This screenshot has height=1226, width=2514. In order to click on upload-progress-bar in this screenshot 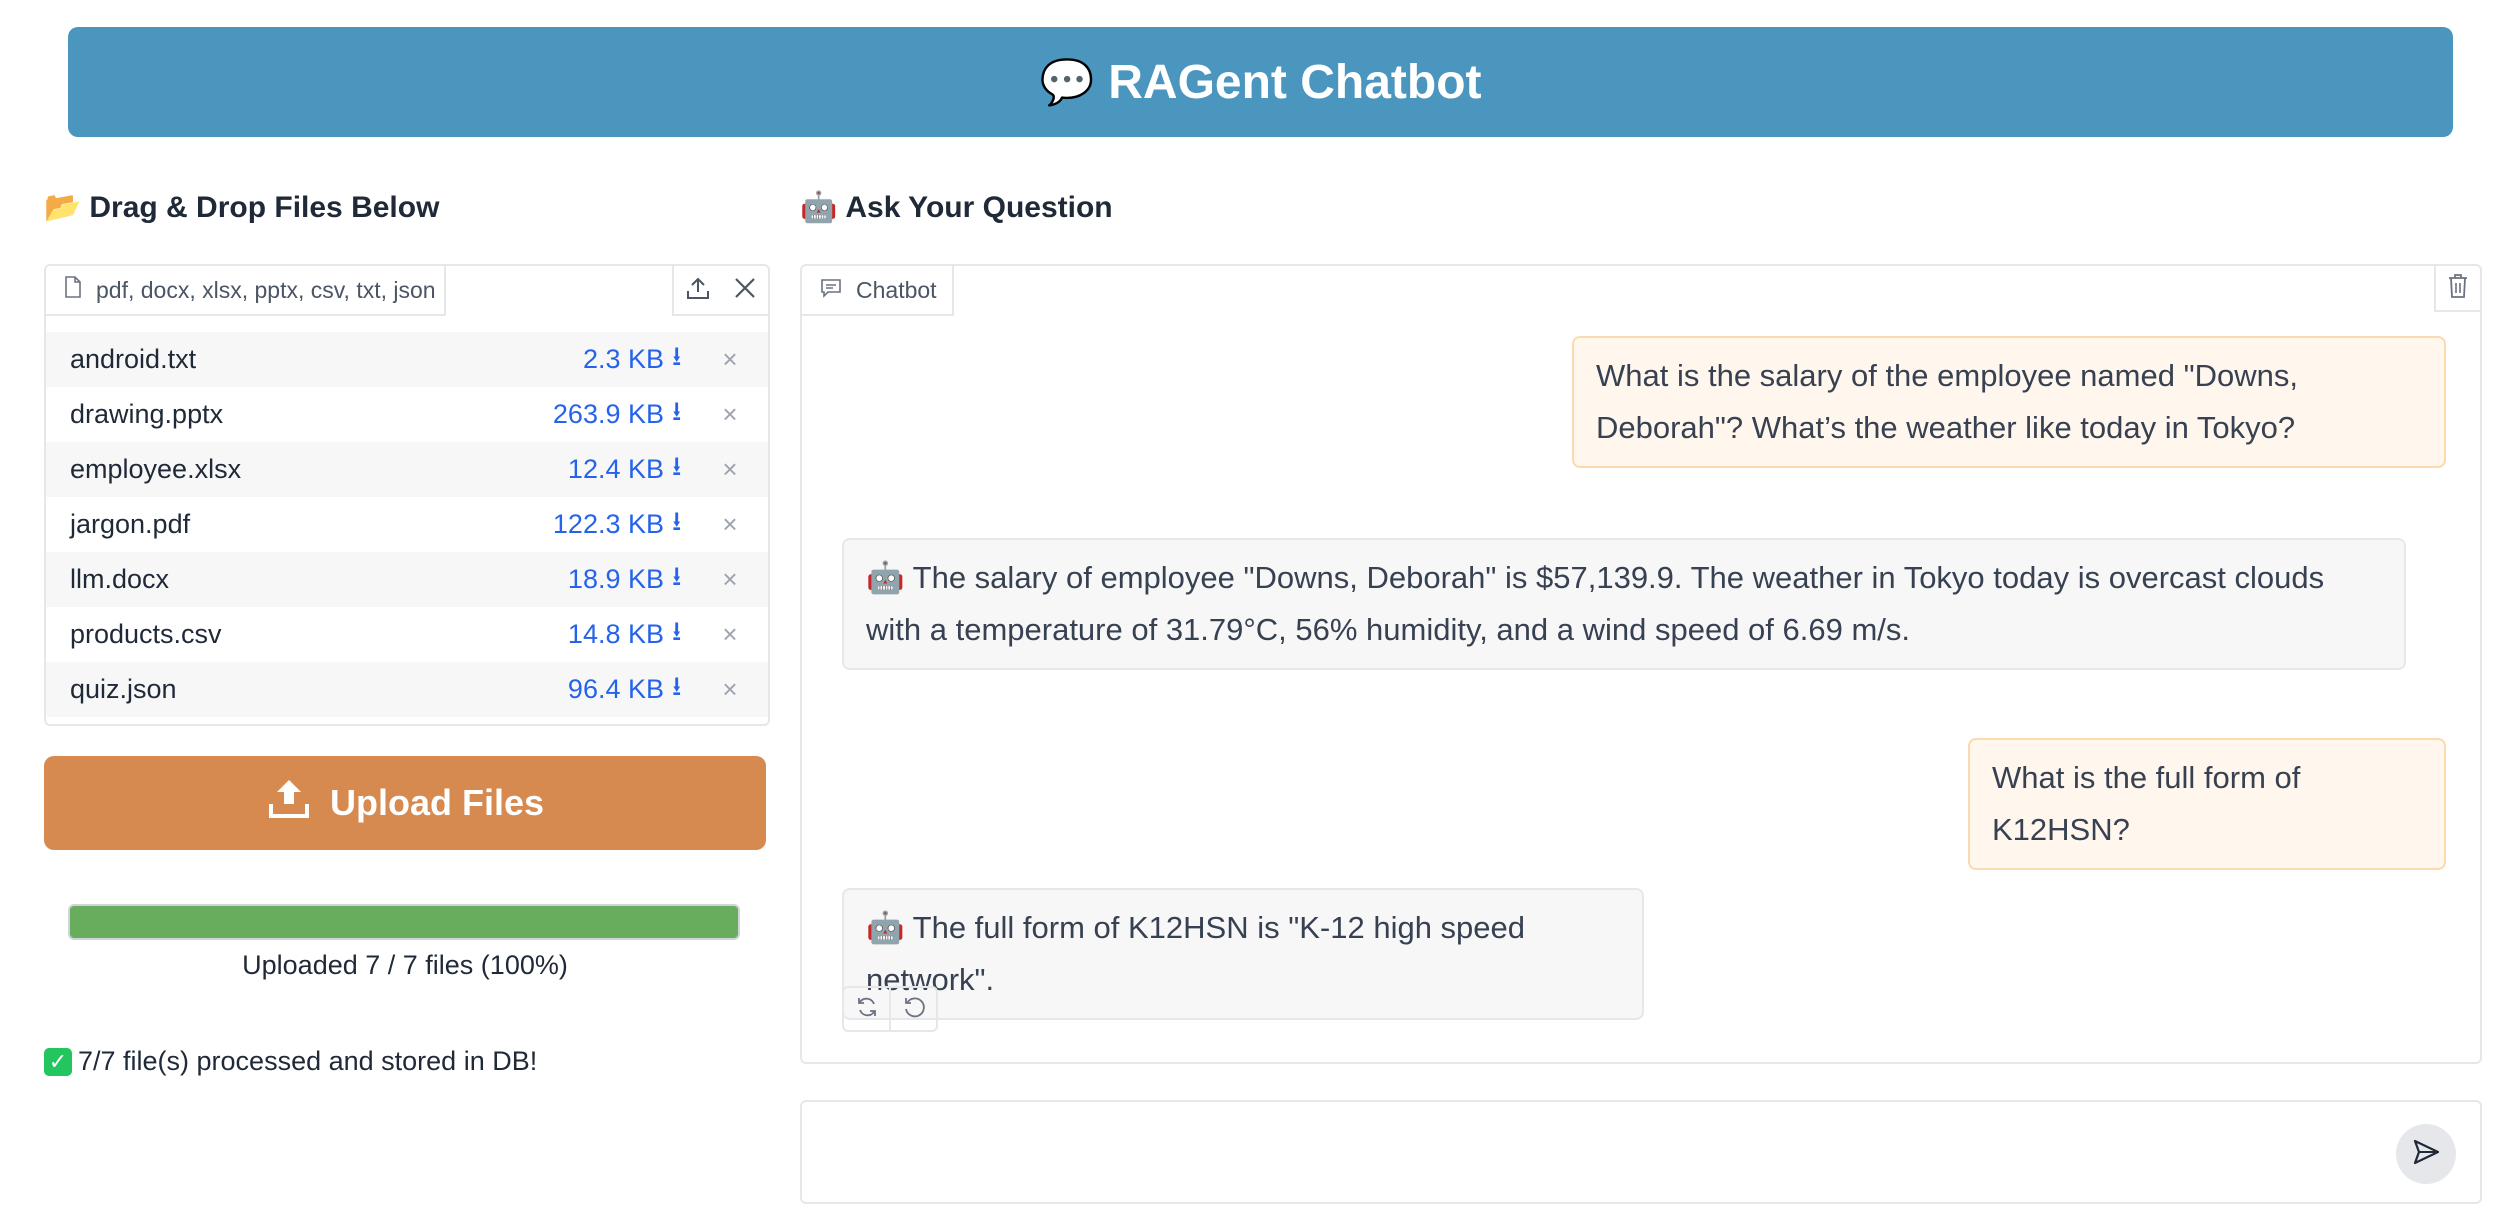, I will do `click(404, 922)`.